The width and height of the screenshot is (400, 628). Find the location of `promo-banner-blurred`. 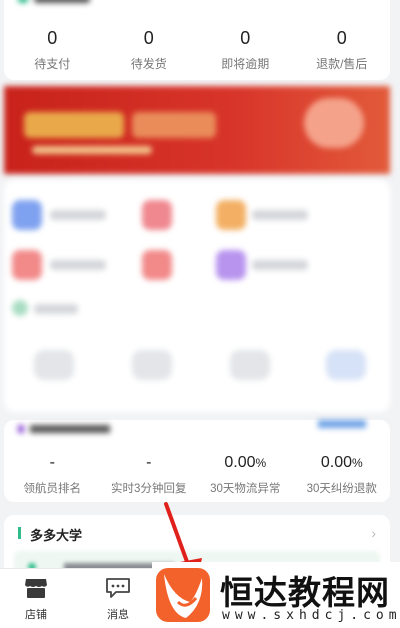

promo-banner-blurred is located at coordinates (197, 130).